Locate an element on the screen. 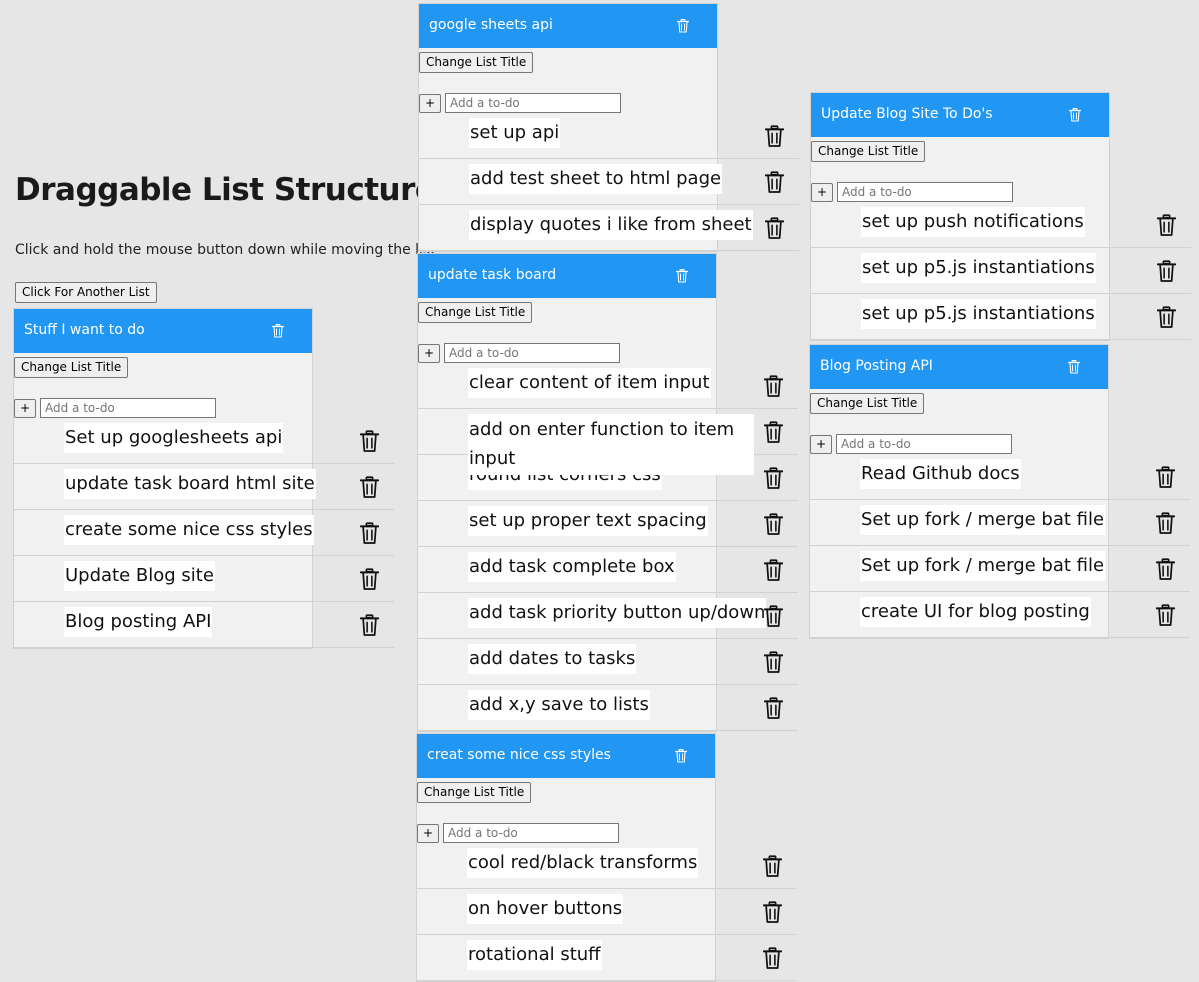 Image resolution: width=1199 pixels, height=982 pixels. list-item: create some nice css styles is located at coordinates (204, 533).